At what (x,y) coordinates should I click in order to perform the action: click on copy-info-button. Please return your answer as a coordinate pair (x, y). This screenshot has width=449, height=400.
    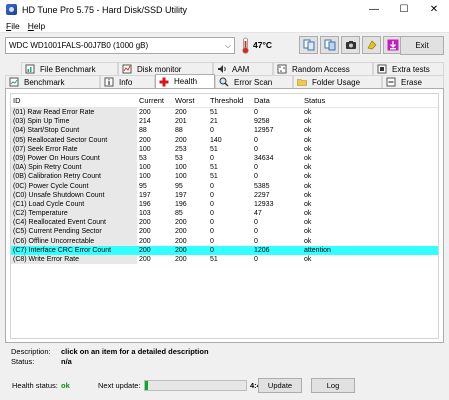
    Looking at the image, I should click on (329, 45).